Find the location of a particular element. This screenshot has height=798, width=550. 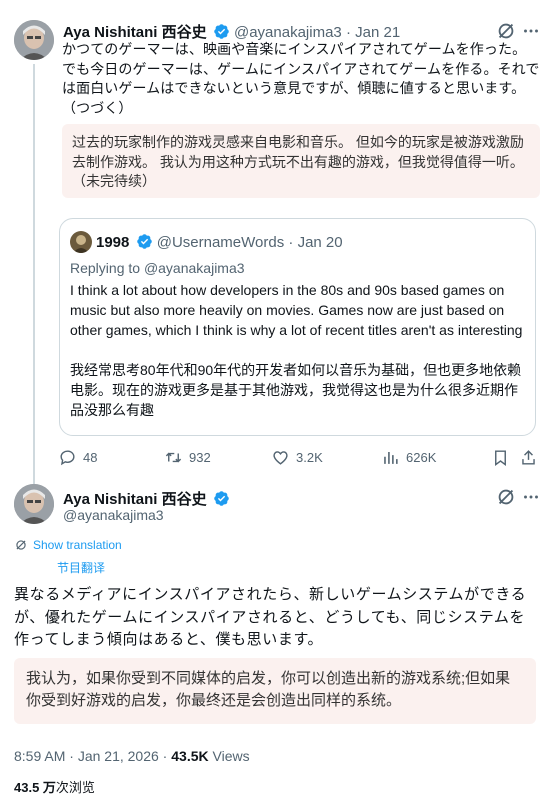

views-cn-count: 43.5 万 is located at coordinates (35, 787).